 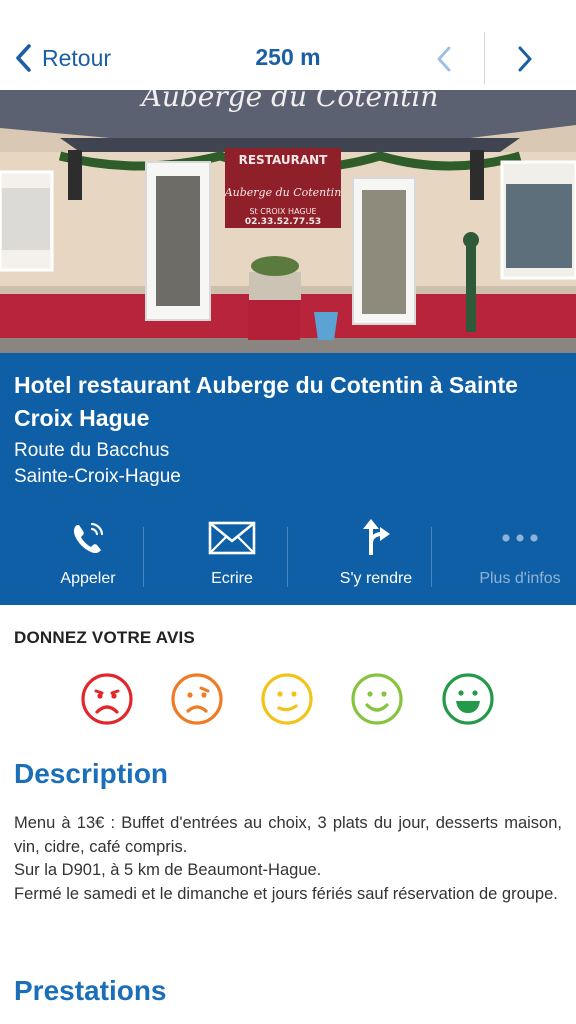 What do you see at coordinates (283, 192) in the screenshot?
I see `sign-name-text: Auberge du Cotentin` at bounding box center [283, 192].